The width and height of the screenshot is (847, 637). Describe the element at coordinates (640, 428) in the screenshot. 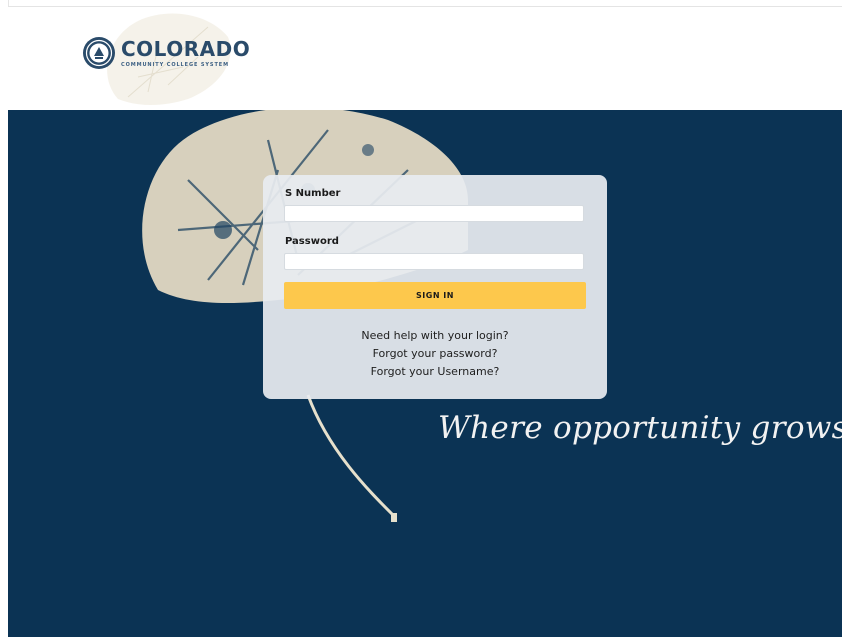

I see `tagline: Where opportunity grows.` at that location.